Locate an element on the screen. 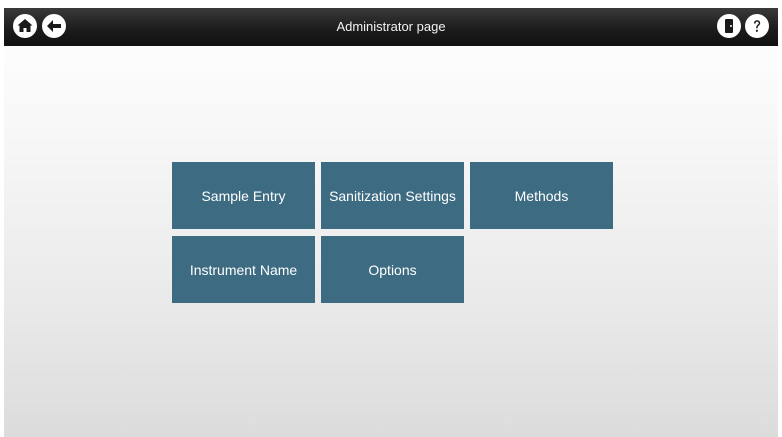 This screenshot has width=782, height=437. help-icon is located at coordinates (757, 26).